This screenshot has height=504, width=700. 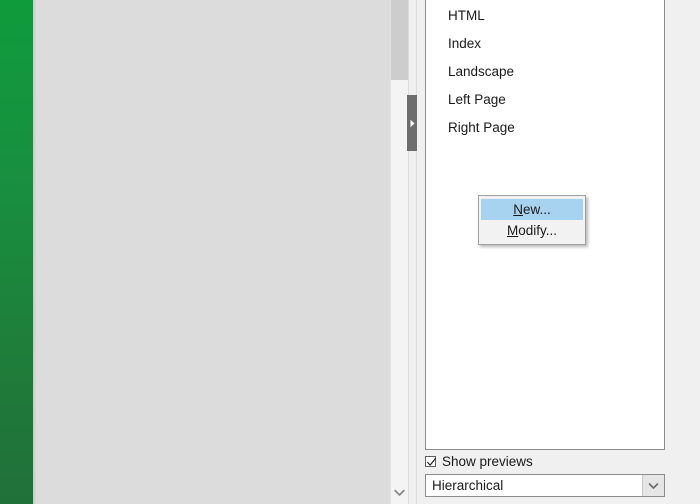 What do you see at coordinates (512, 230) in the screenshot?
I see `context-menu-item-modify-mnemonic: M` at bounding box center [512, 230].